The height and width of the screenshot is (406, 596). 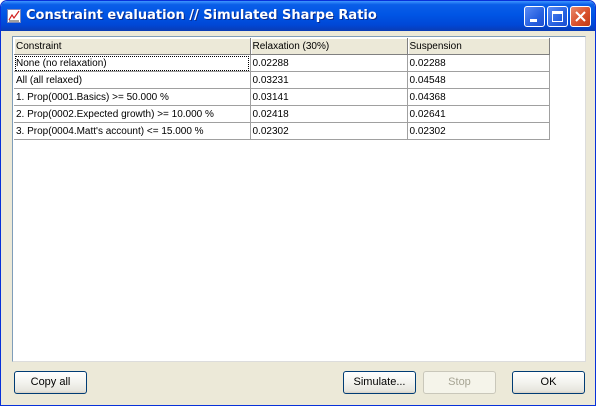 I want to click on close-button, so click(x=580, y=16).